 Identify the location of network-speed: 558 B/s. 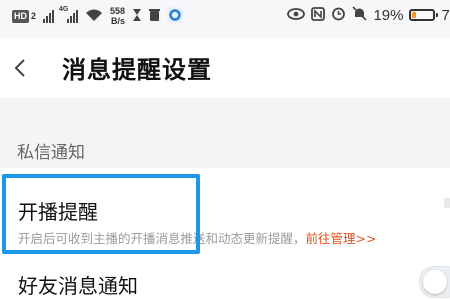
(117, 16).